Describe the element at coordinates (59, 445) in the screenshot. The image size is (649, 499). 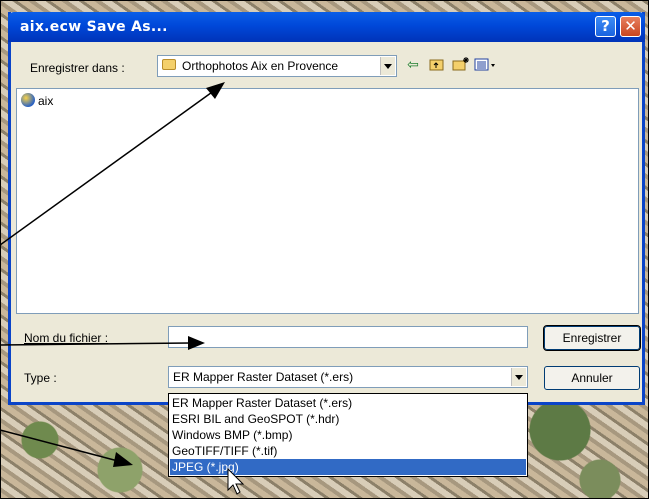
I see `arrow-line-type` at that location.